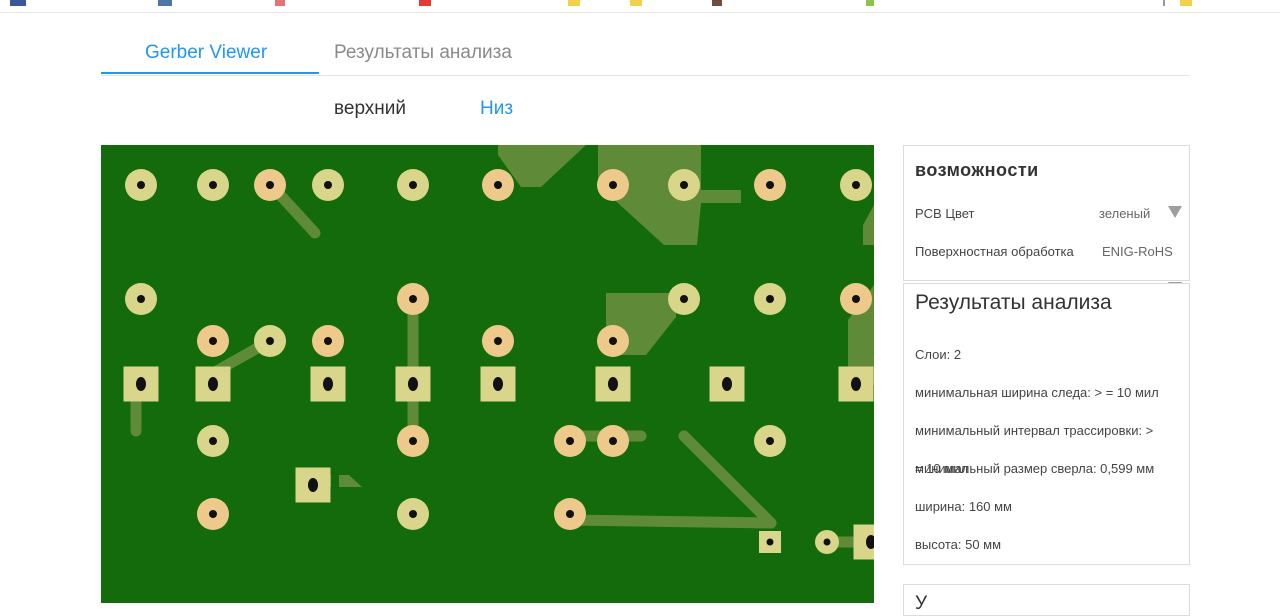 This screenshot has height=616, width=1280. What do you see at coordinates (165, 3) in the screenshot?
I see `vk-bookmark-icon` at bounding box center [165, 3].